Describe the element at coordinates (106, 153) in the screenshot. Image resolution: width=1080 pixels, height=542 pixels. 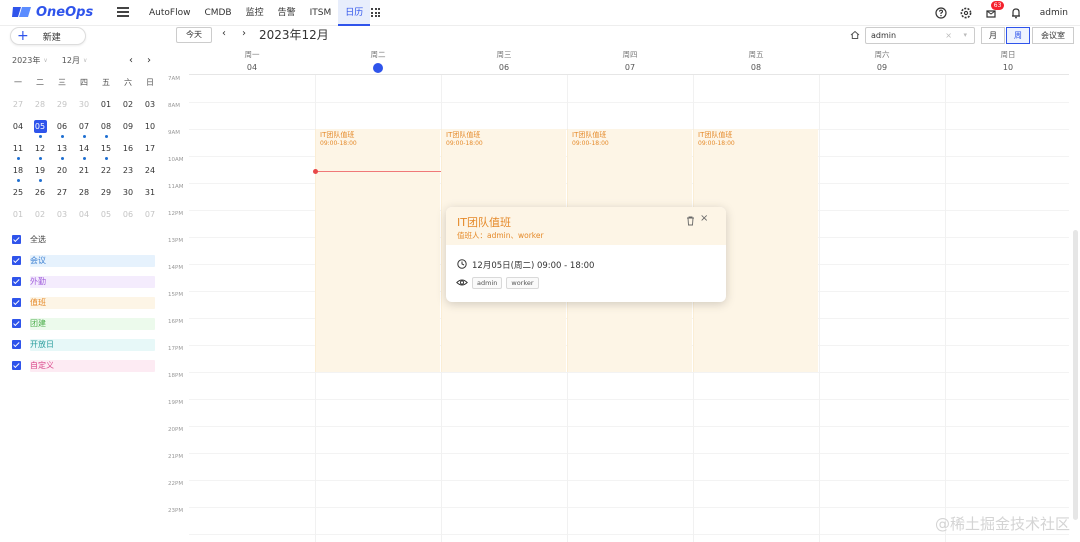
I see `mini-day: 15` at that location.